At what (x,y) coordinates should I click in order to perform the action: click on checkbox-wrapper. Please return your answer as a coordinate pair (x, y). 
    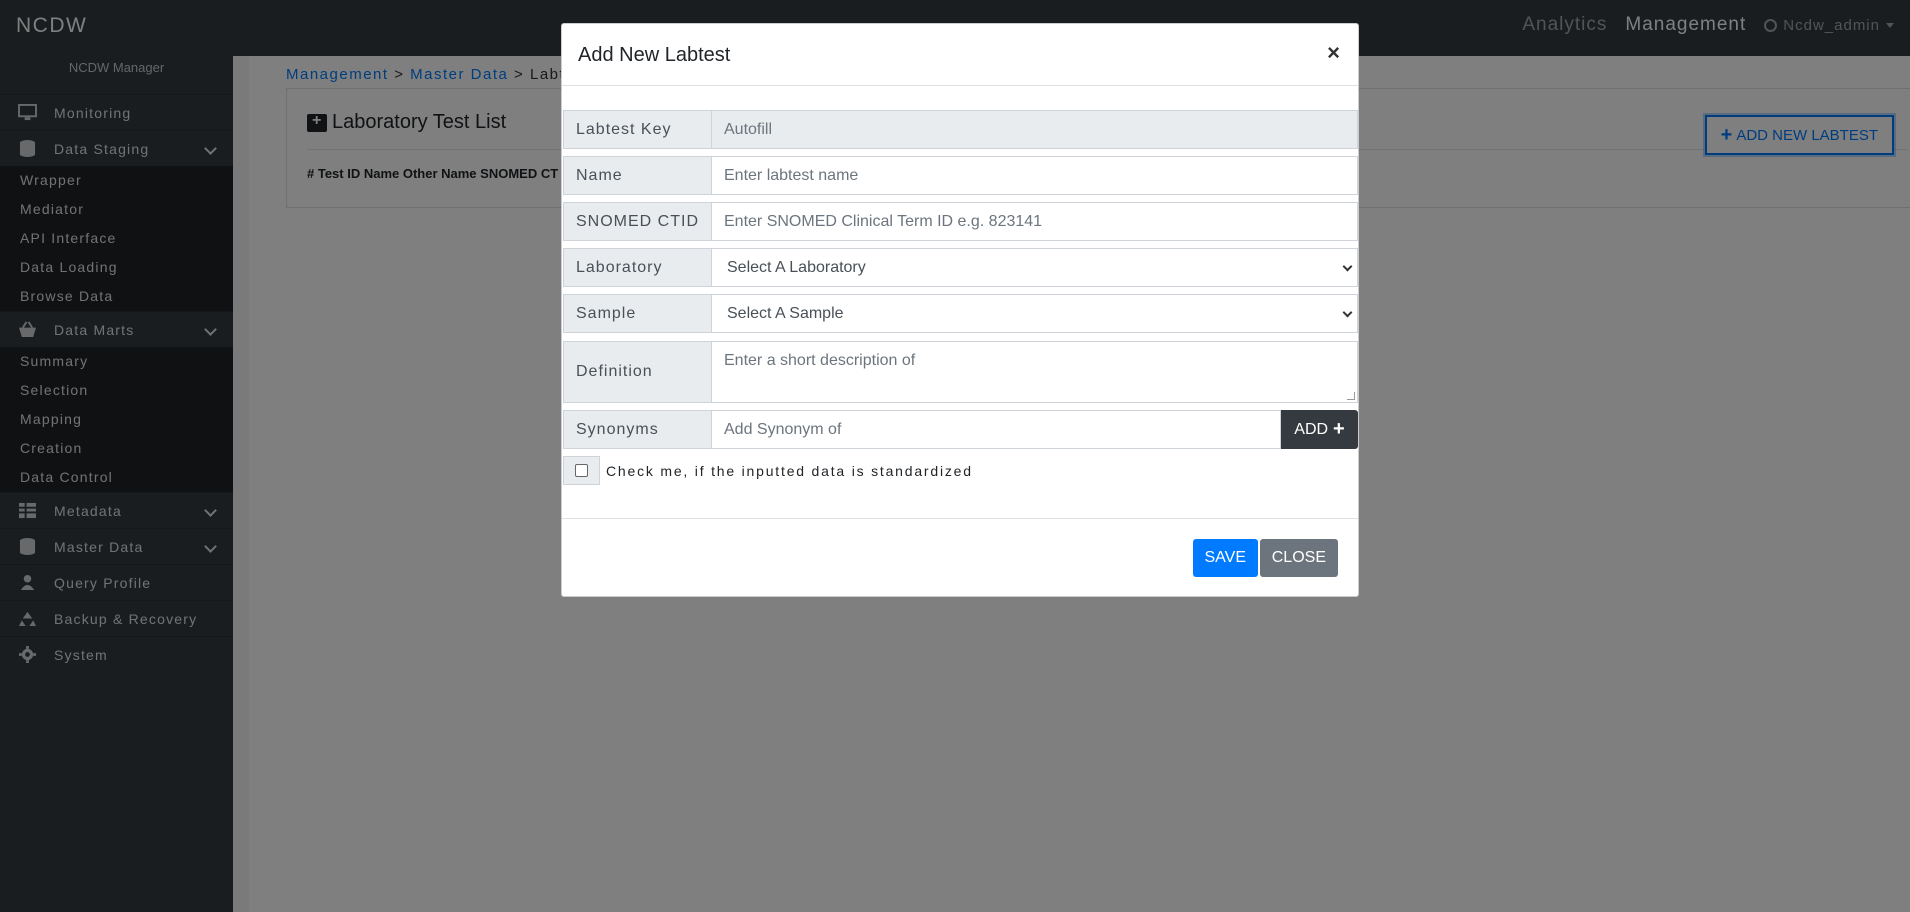
    Looking at the image, I should click on (581, 470).